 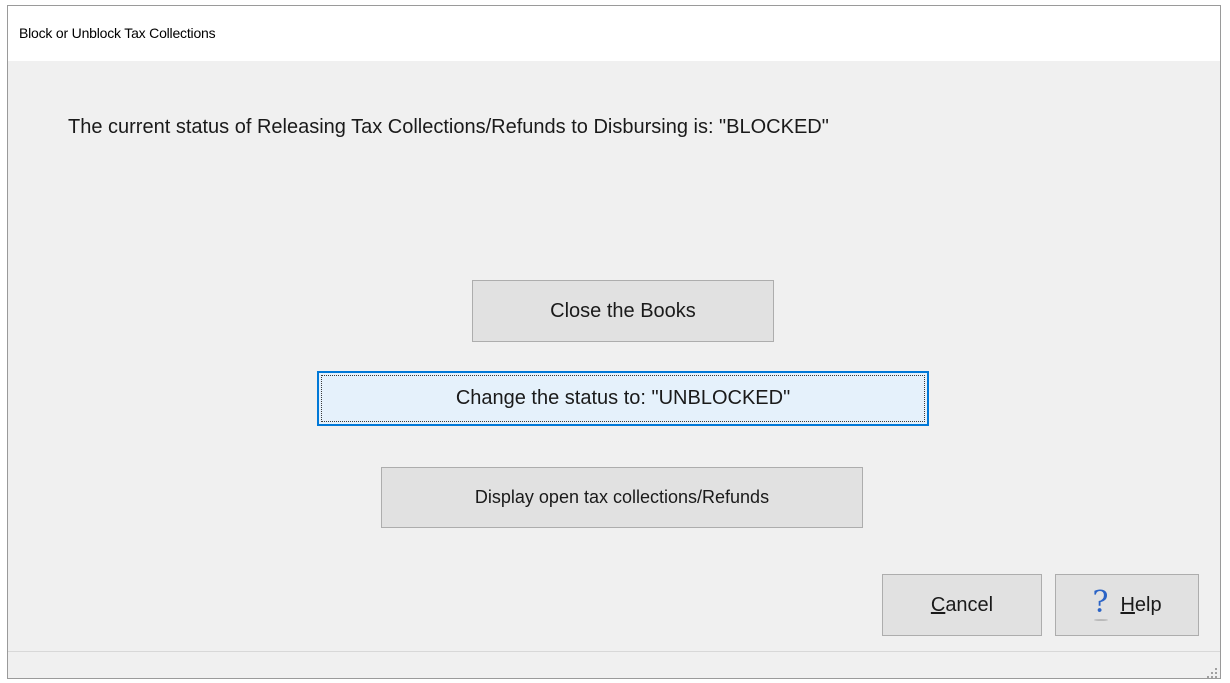 What do you see at coordinates (938, 604) in the screenshot?
I see `cancel-mnemonic: C` at bounding box center [938, 604].